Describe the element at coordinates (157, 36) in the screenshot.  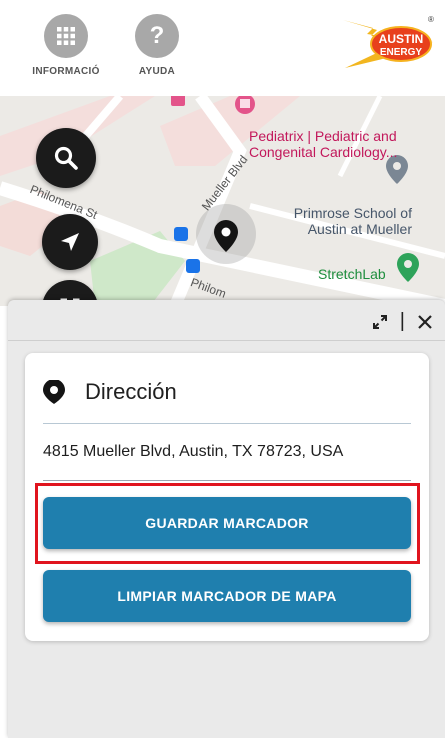
I see `question-icon: ?` at that location.